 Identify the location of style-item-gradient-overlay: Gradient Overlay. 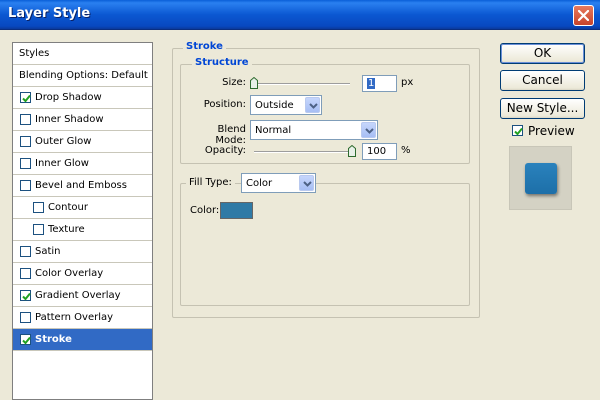
(82, 296).